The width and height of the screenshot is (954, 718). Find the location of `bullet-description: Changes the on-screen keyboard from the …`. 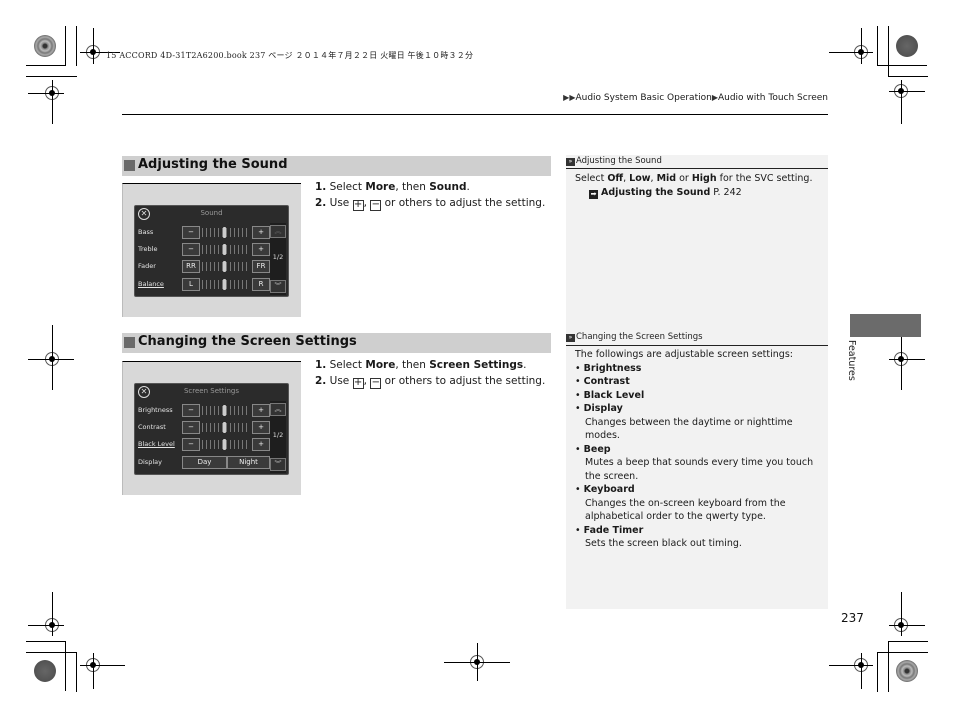

bullet-description: Changes the on-screen keyboard from the … is located at coordinates (685, 510).